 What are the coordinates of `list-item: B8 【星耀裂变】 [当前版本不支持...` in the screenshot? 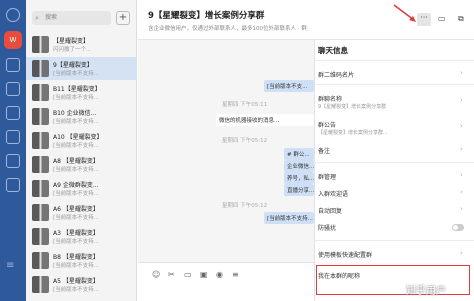 It's located at (81, 260).